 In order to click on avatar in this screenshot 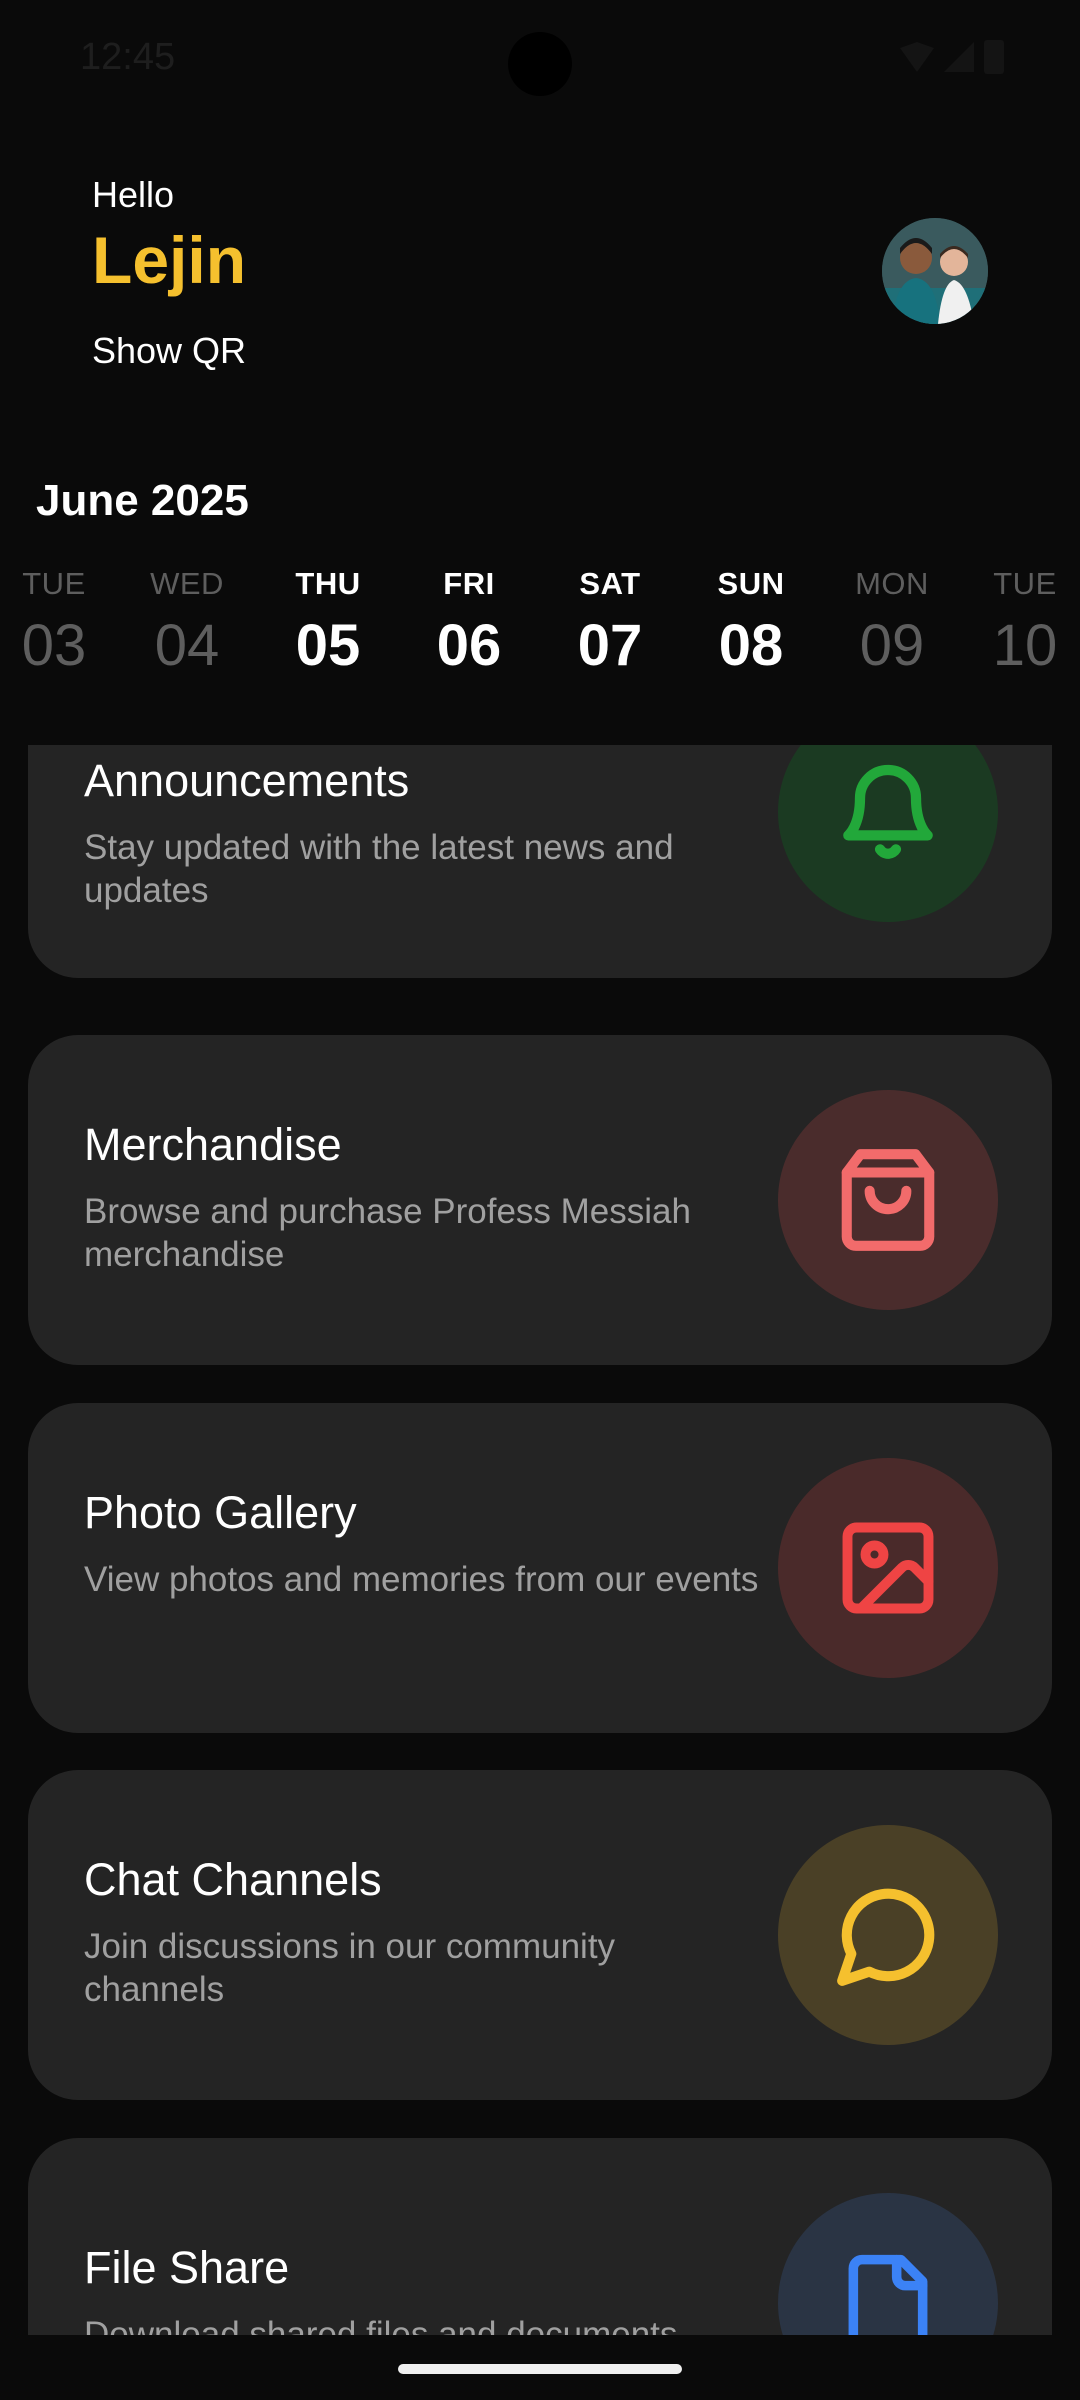, I will do `click(935, 271)`.